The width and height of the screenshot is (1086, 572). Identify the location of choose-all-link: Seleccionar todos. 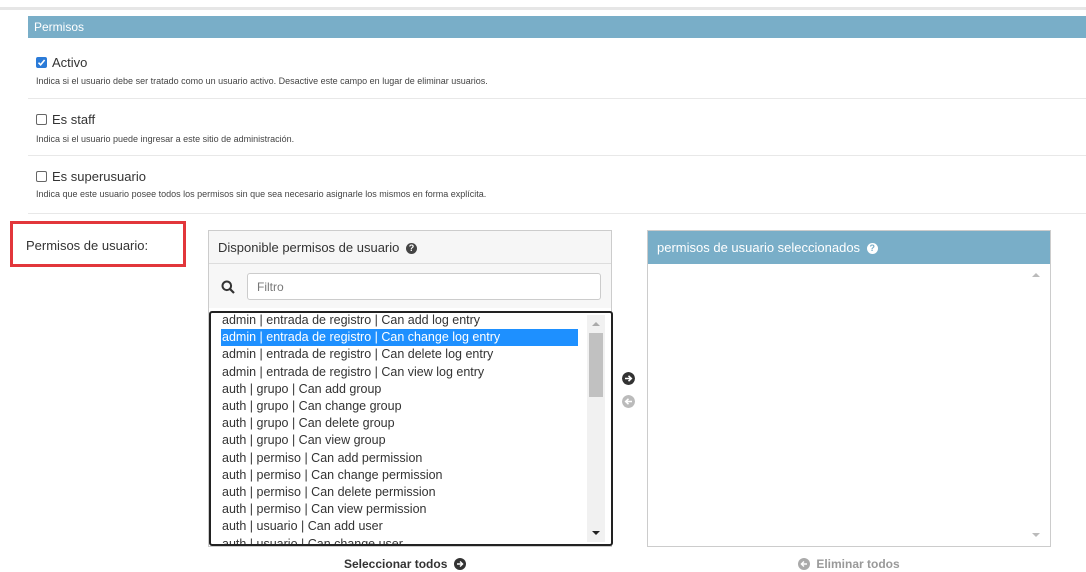
(405, 564).